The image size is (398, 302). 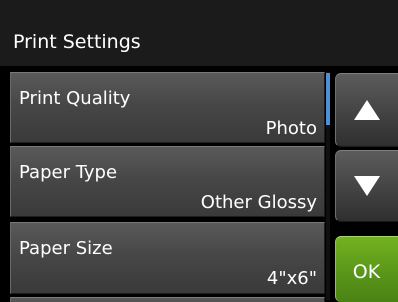 I want to click on down-arrow-icon, so click(x=366, y=186).